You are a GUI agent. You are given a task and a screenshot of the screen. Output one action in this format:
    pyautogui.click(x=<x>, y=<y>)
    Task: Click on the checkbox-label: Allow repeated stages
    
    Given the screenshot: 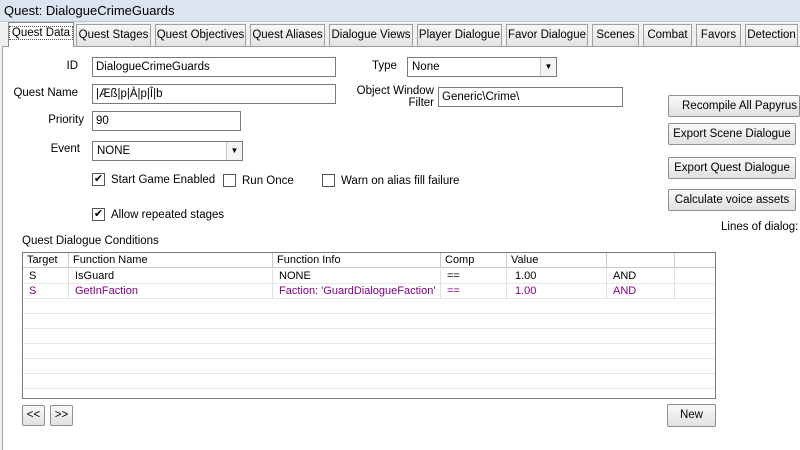 What is the action you would take?
    pyautogui.click(x=168, y=215)
    